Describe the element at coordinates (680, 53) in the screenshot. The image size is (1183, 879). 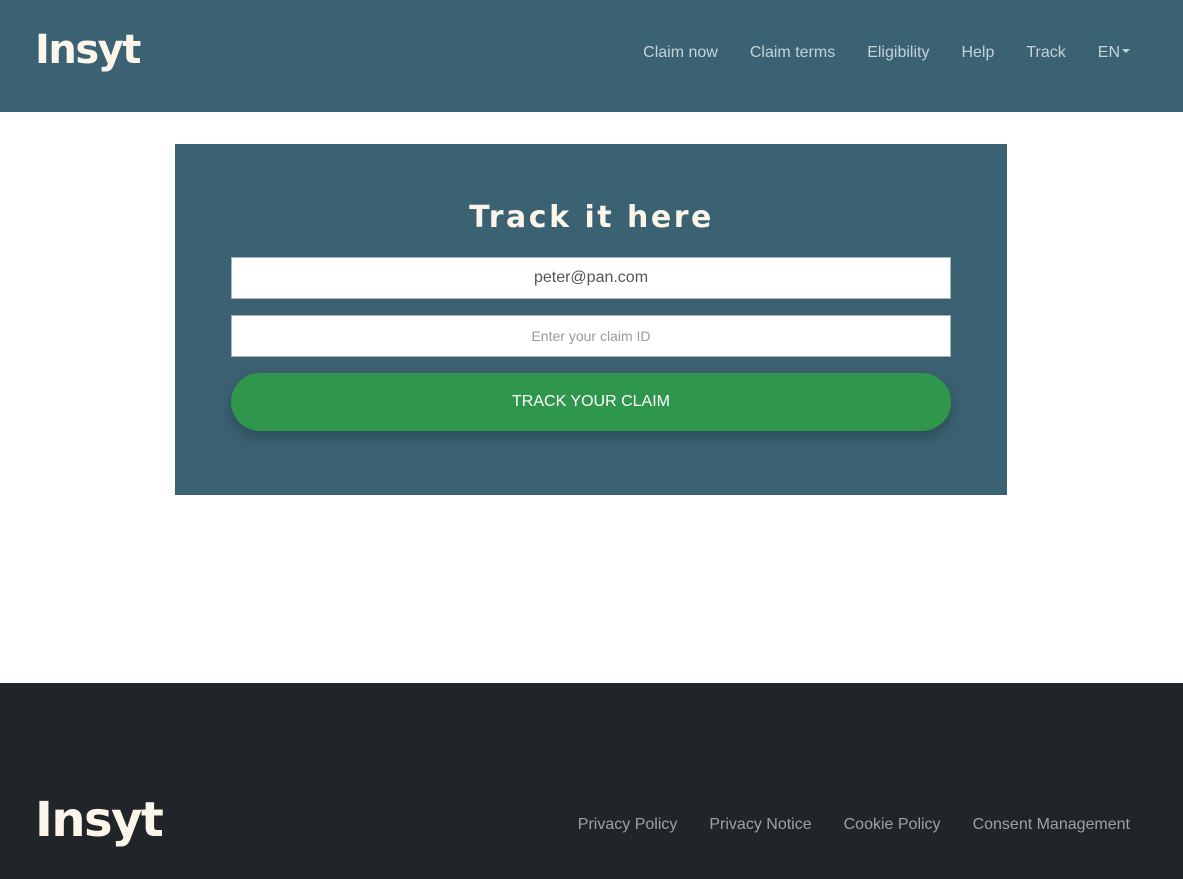
I see `nav-claim-now: Claim now` at that location.